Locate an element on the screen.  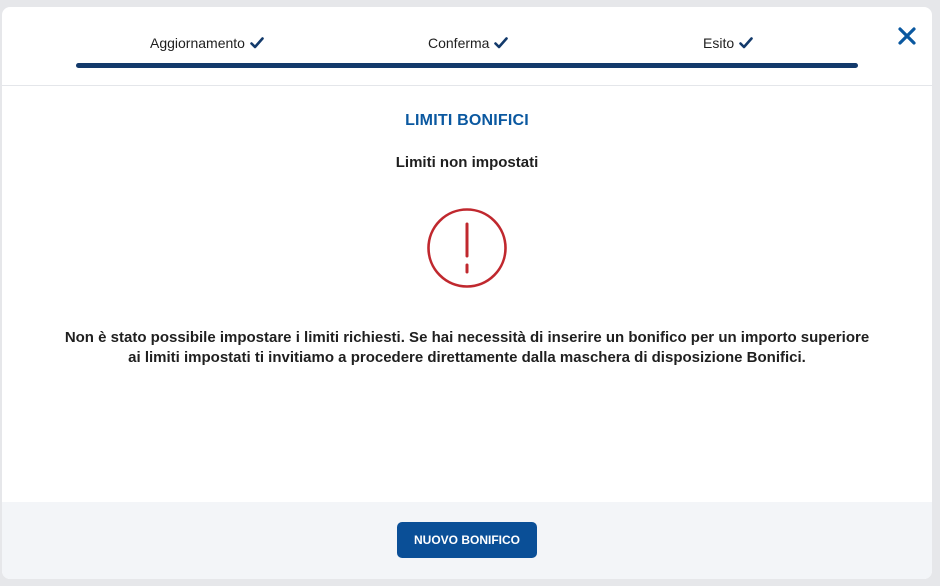
exclamation-circle-icon is located at coordinates (467, 248).